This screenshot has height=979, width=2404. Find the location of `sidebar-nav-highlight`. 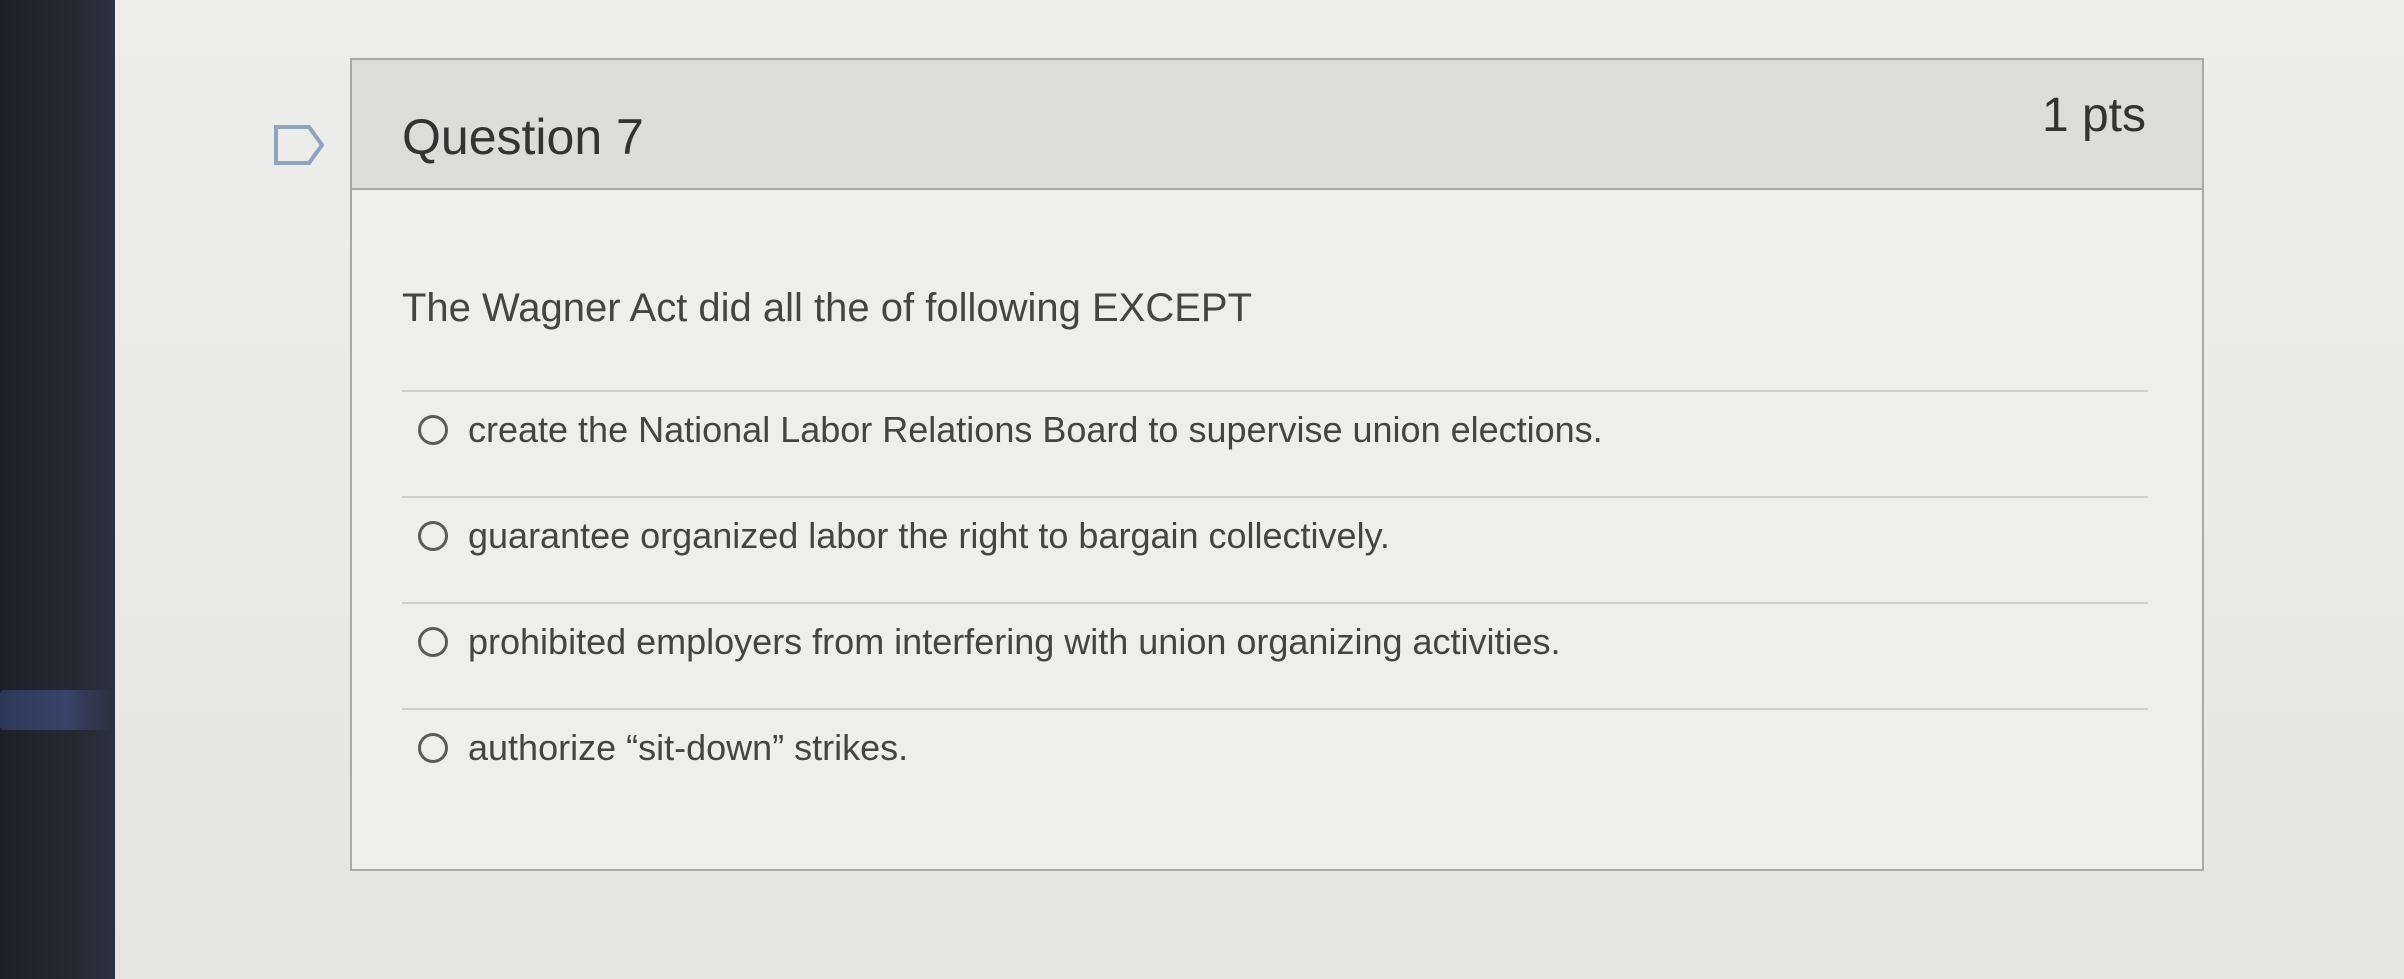

sidebar-nav-highlight is located at coordinates (56, 710).